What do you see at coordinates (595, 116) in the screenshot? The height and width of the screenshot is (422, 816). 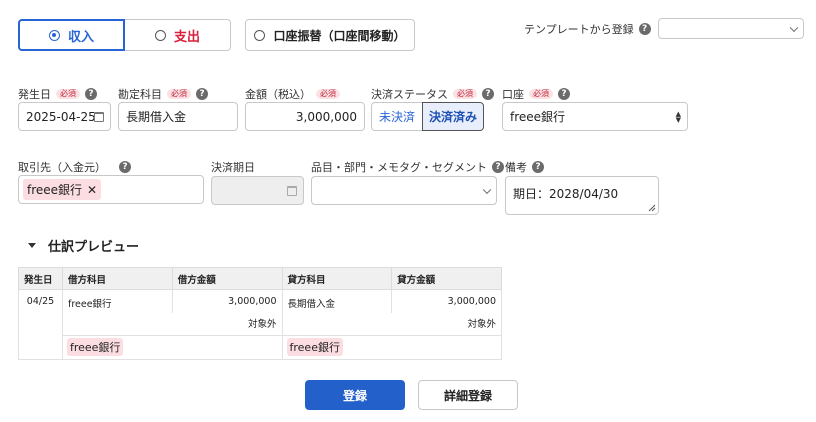 I see `wallet-select: freee銀行 ▲ ▼` at bounding box center [595, 116].